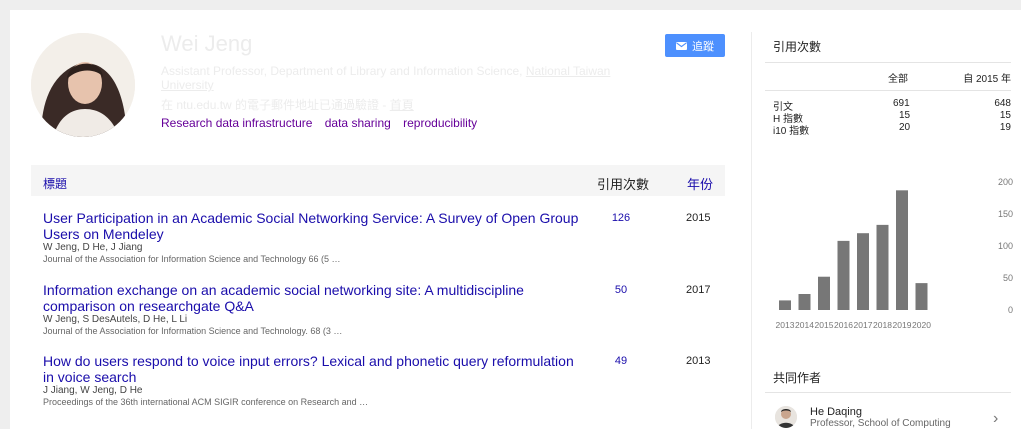 This screenshot has height=429, width=1021. I want to click on chart-y-tick-label: 150, so click(1005, 214).